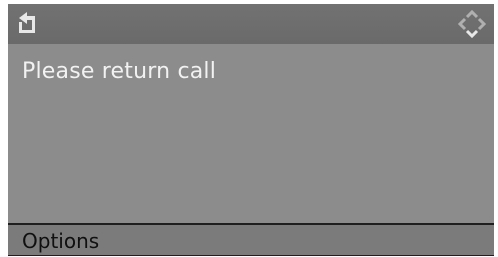 This screenshot has width=498, height=257. Describe the element at coordinates (27, 22) in the screenshot. I see `back-arrow-icon` at that location.